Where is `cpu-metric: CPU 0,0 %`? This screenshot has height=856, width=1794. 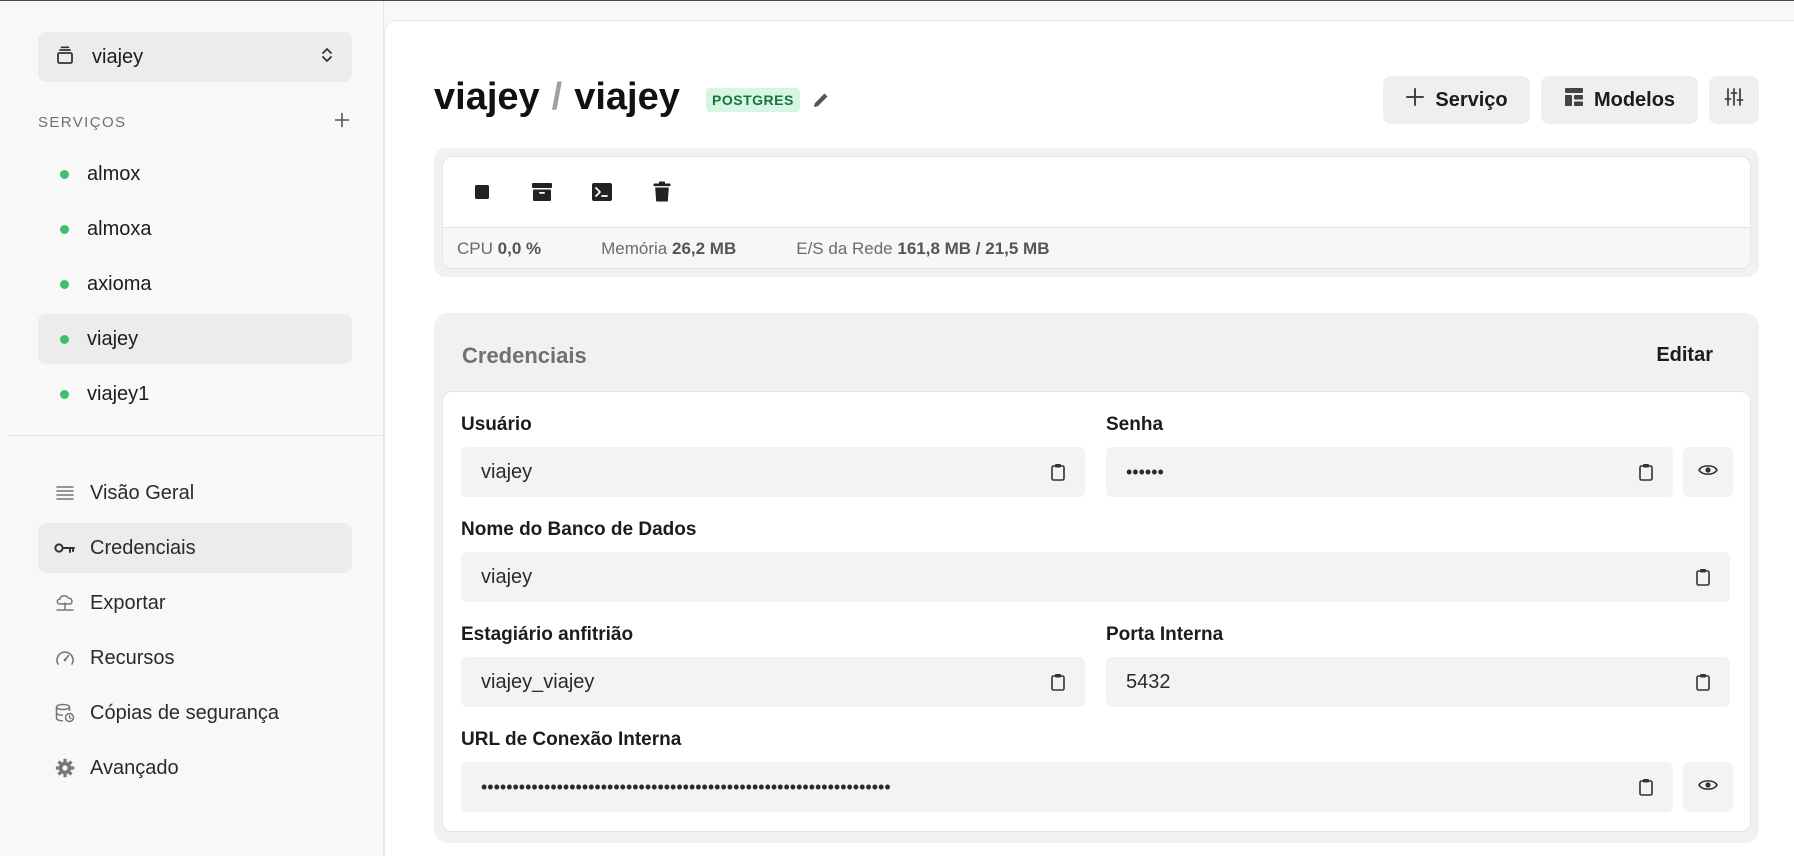
cpu-metric: CPU 0,0 % is located at coordinates (499, 249).